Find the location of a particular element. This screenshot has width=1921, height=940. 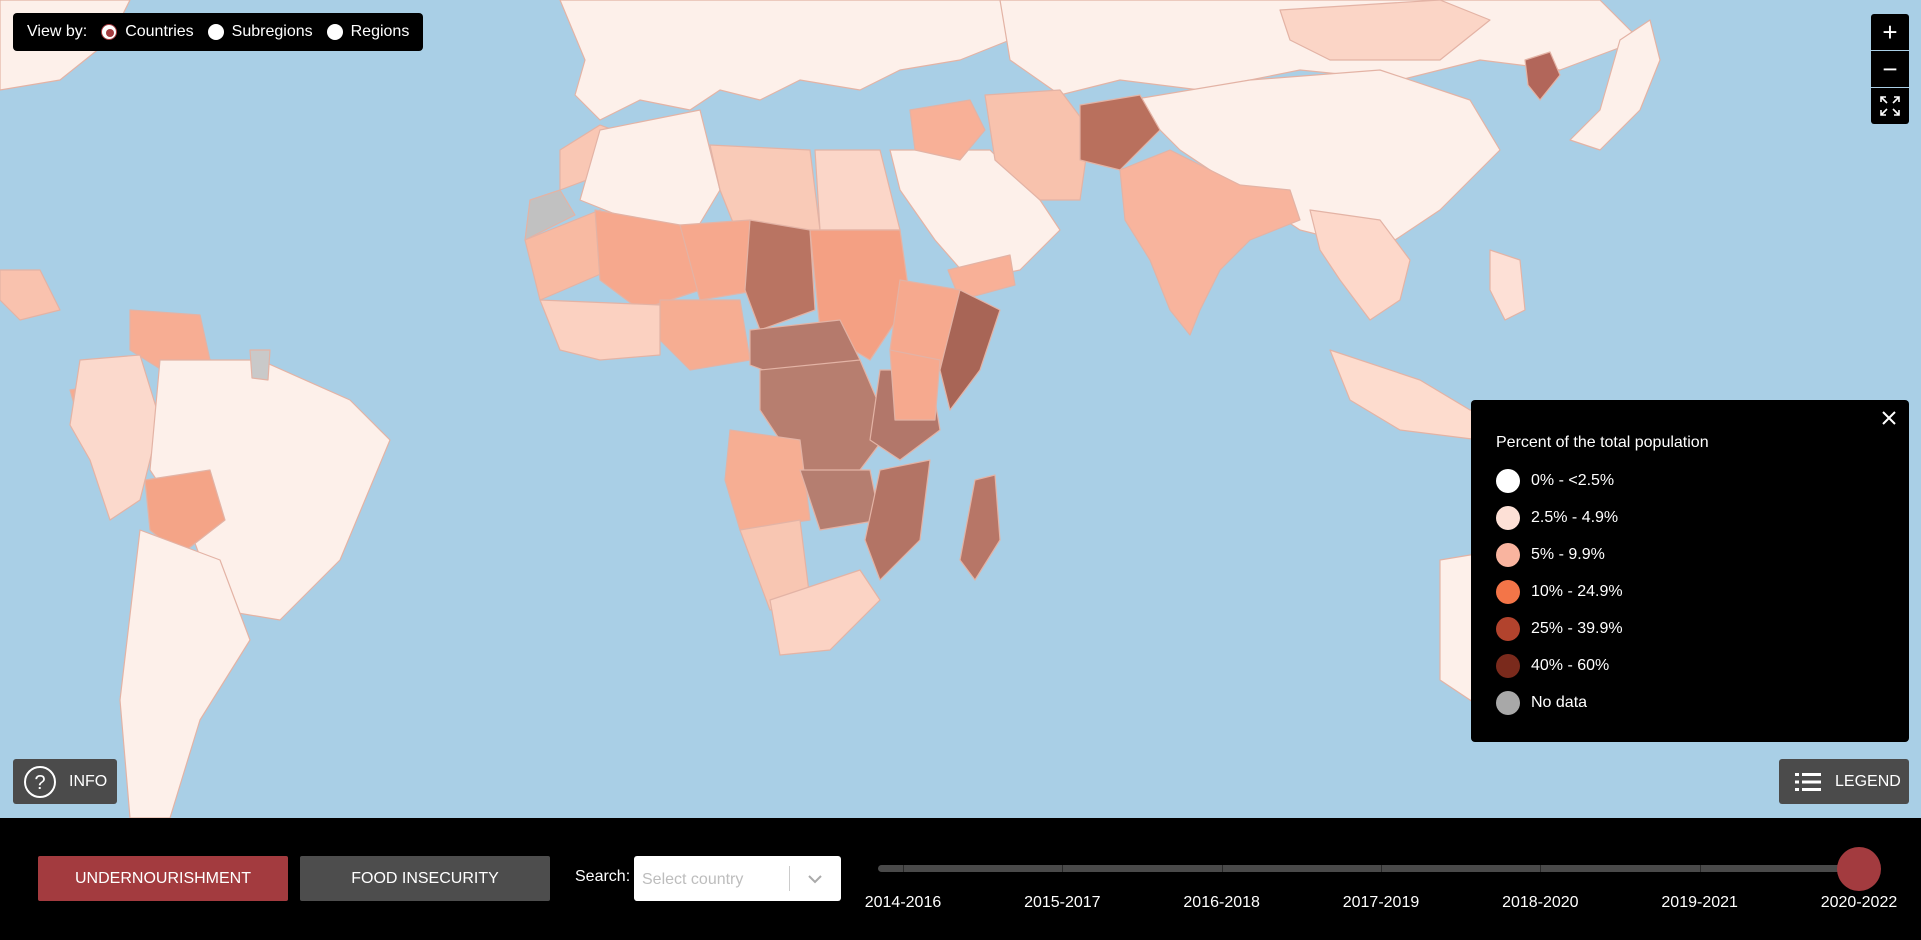

tab-undernourishment: UNDERNOURISHMENT is located at coordinates (163, 878).